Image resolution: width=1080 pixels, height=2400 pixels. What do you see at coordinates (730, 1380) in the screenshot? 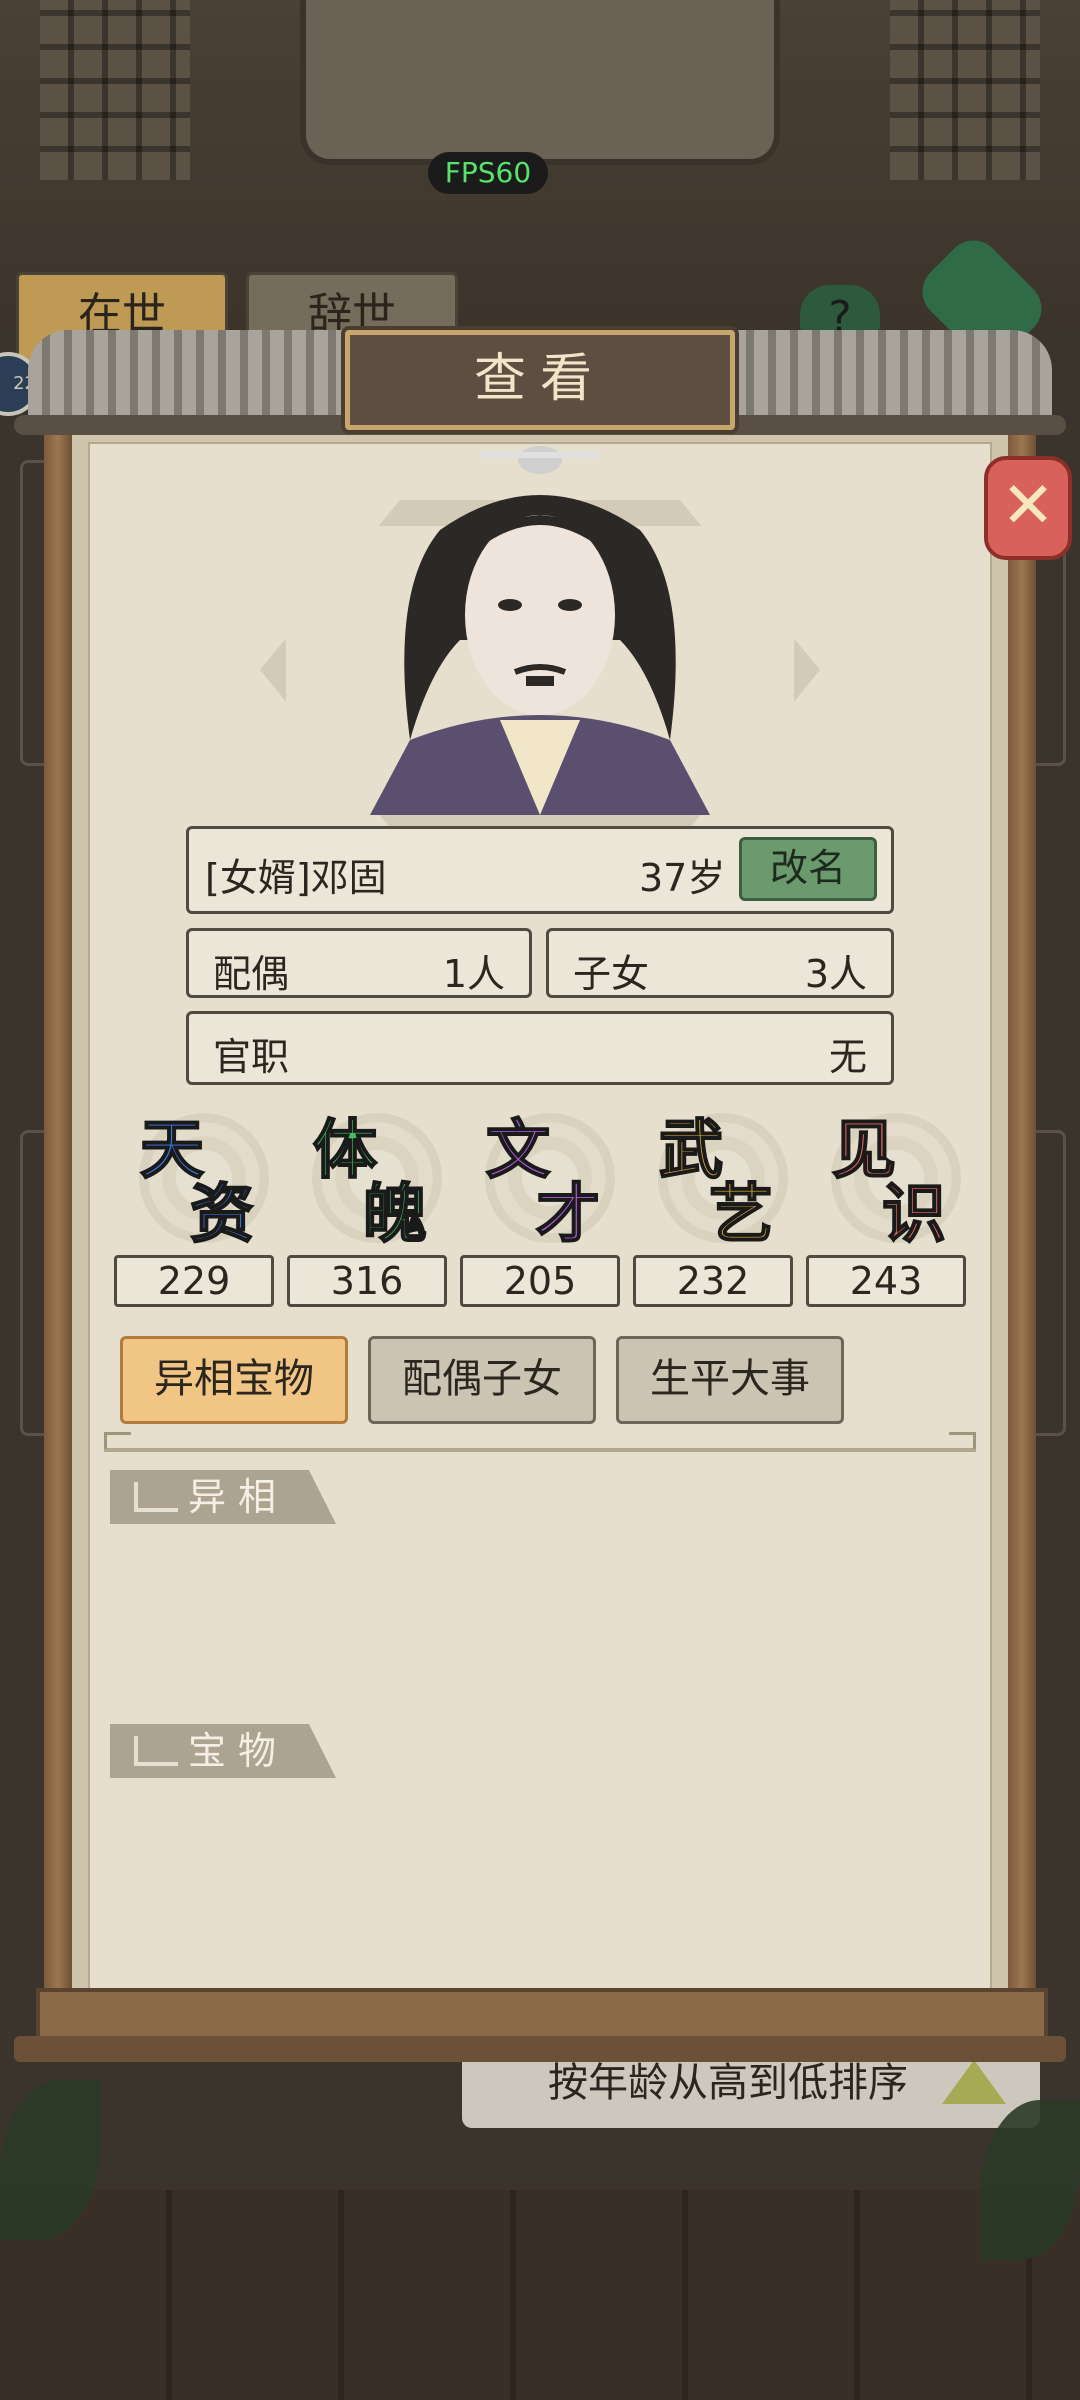
I see `tab-life-events: 生平大事` at bounding box center [730, 1380].